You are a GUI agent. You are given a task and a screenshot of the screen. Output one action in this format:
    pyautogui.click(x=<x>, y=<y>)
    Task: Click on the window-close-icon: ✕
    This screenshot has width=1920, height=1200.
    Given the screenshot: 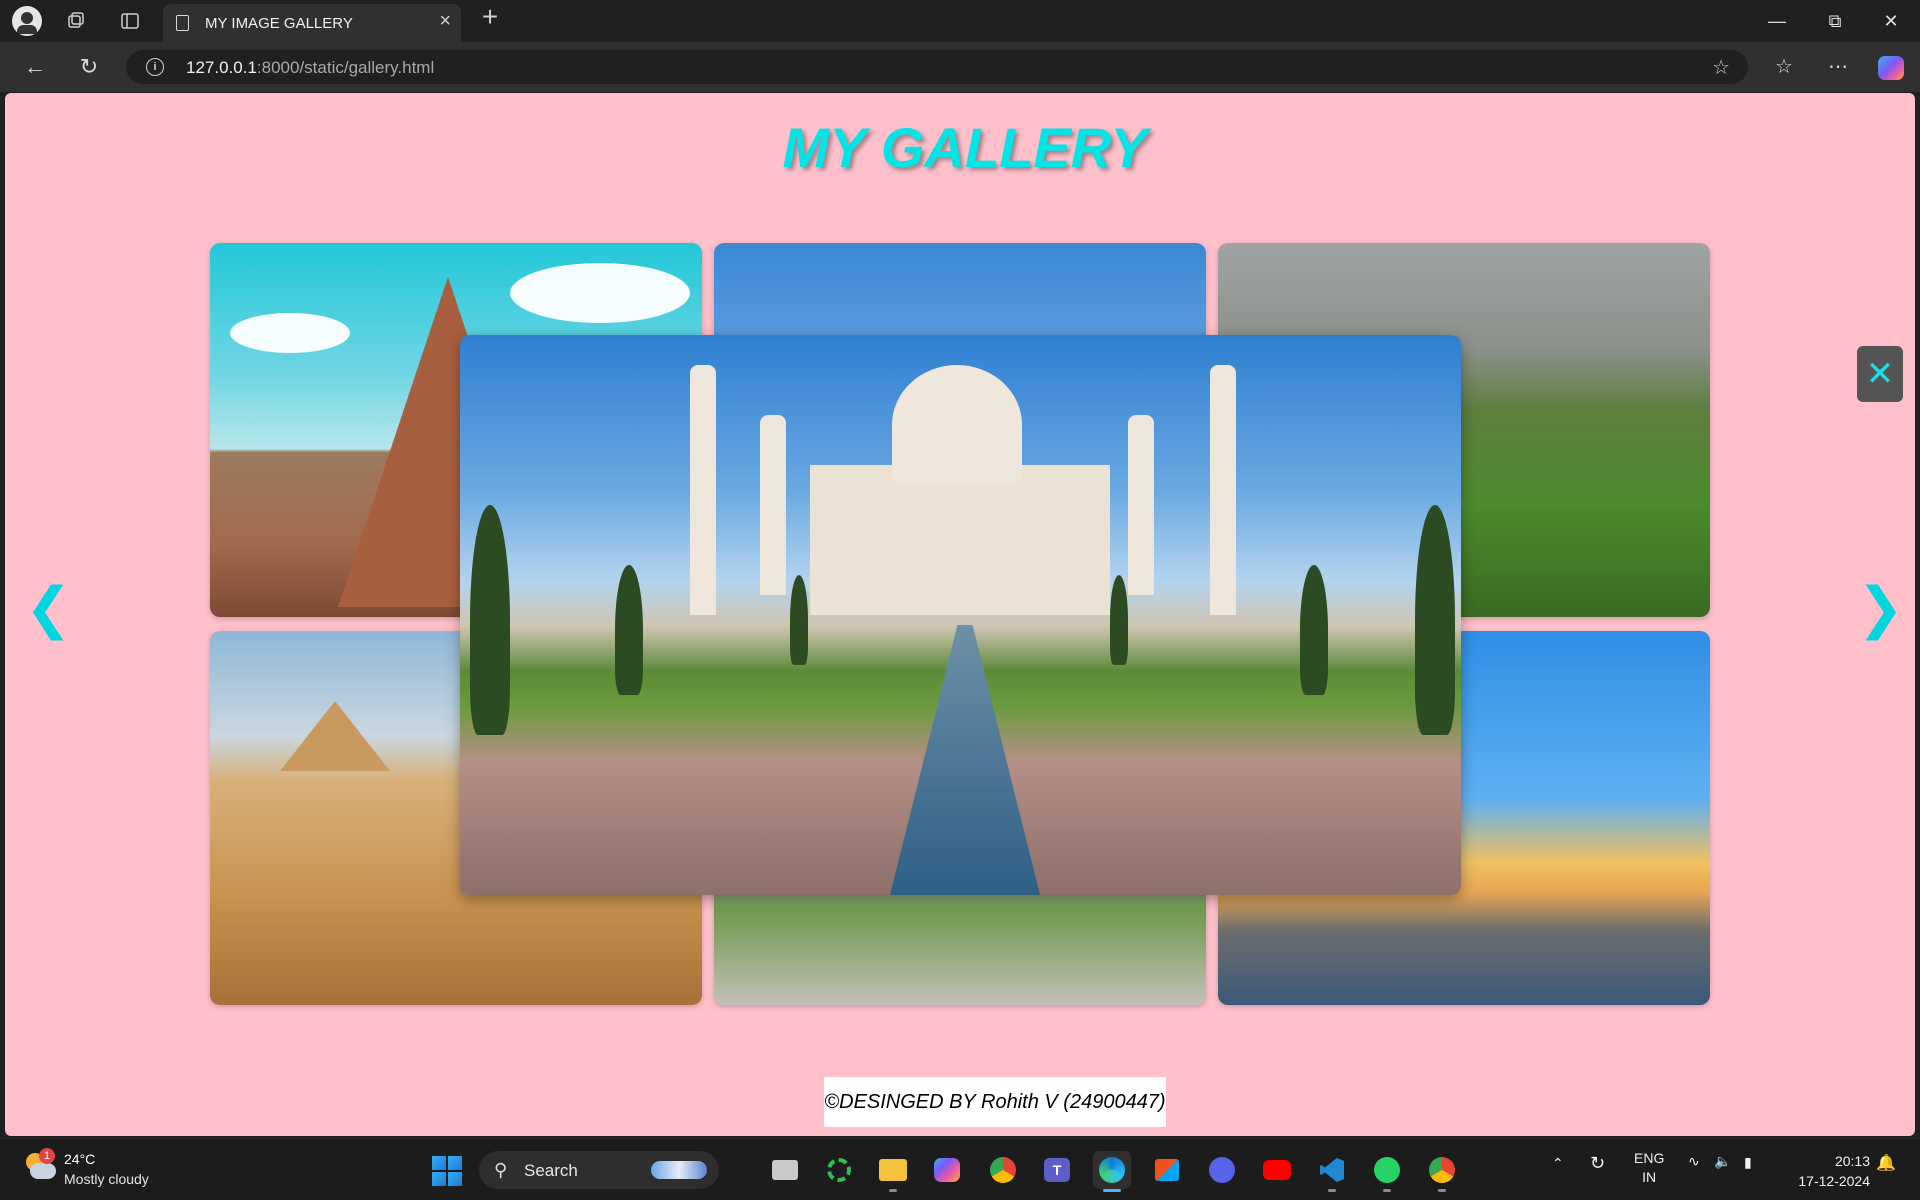 What is the action you would take?
    pyautogui.click(x=1891, y=21)
    